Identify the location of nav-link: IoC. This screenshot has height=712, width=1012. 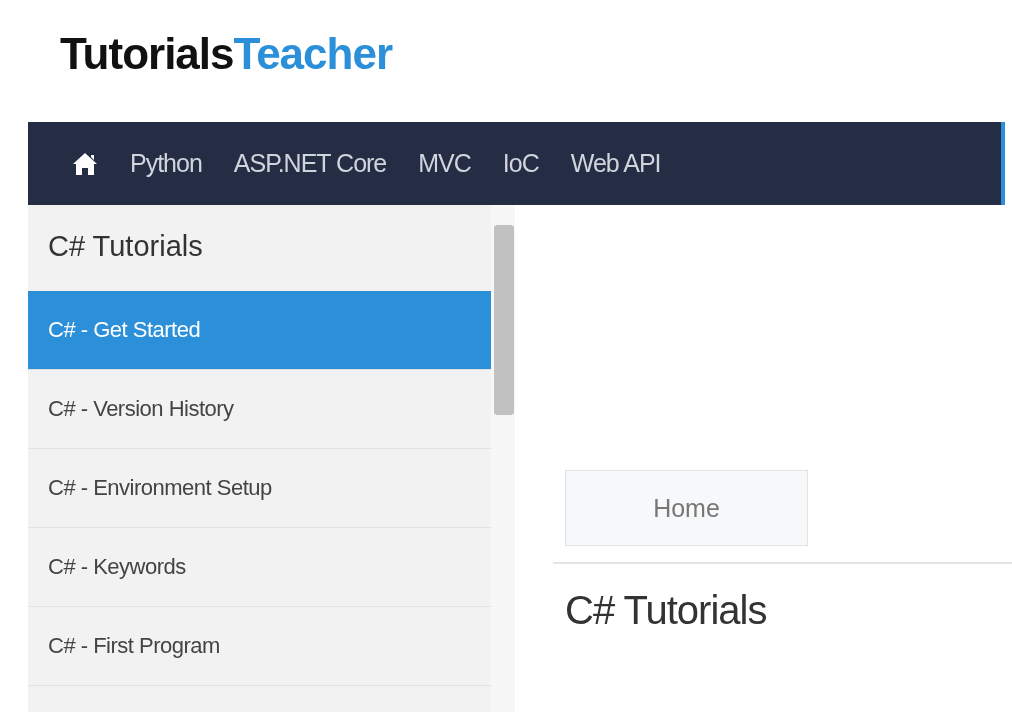
(520, 163).